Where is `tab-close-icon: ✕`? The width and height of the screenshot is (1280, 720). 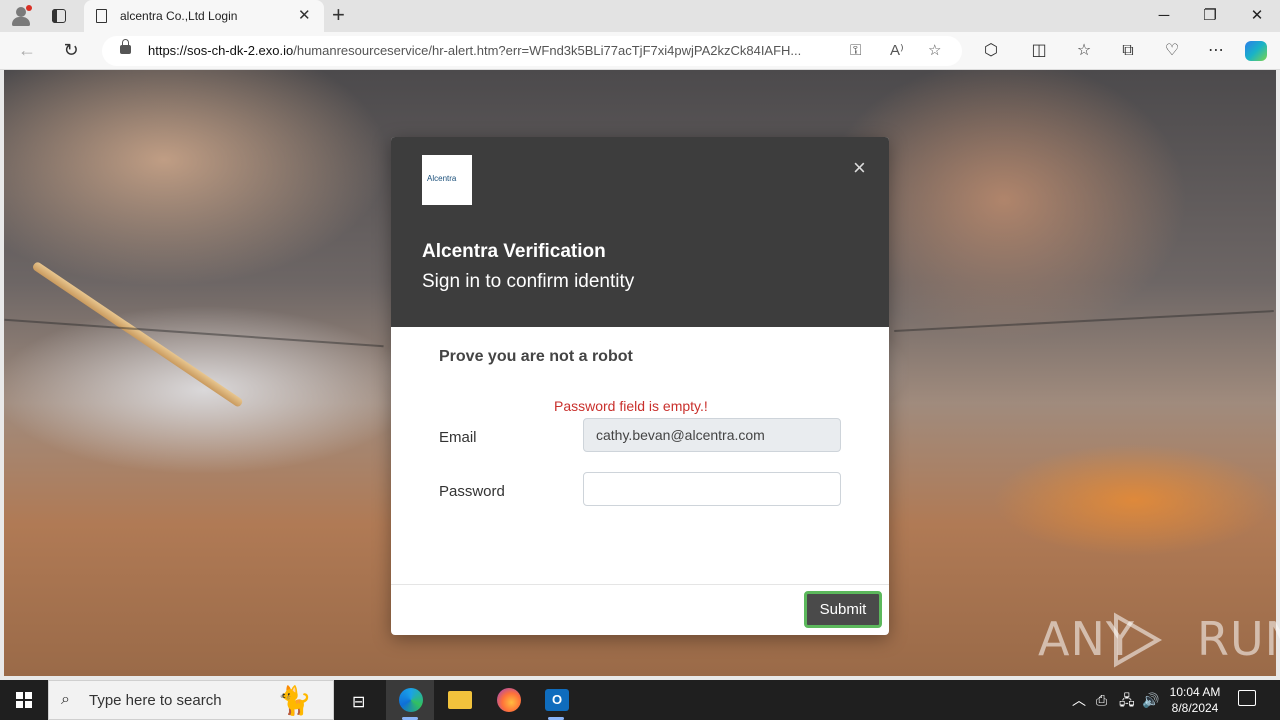
tab-close-icon: ✕ is located at coordinates (304, 16).